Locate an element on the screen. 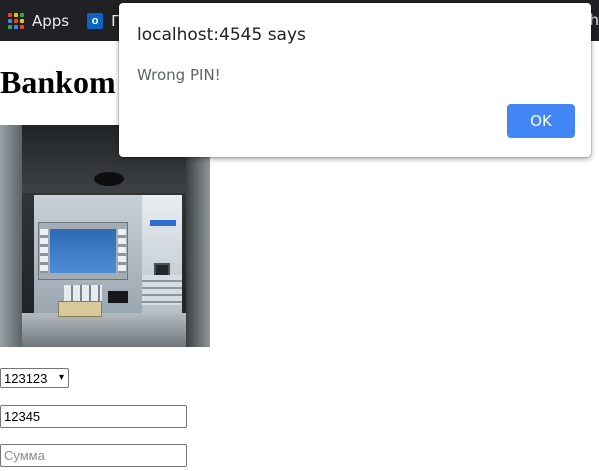 This screenshot has height=471, width=599. amount-input is located at coordinates (93, 455).